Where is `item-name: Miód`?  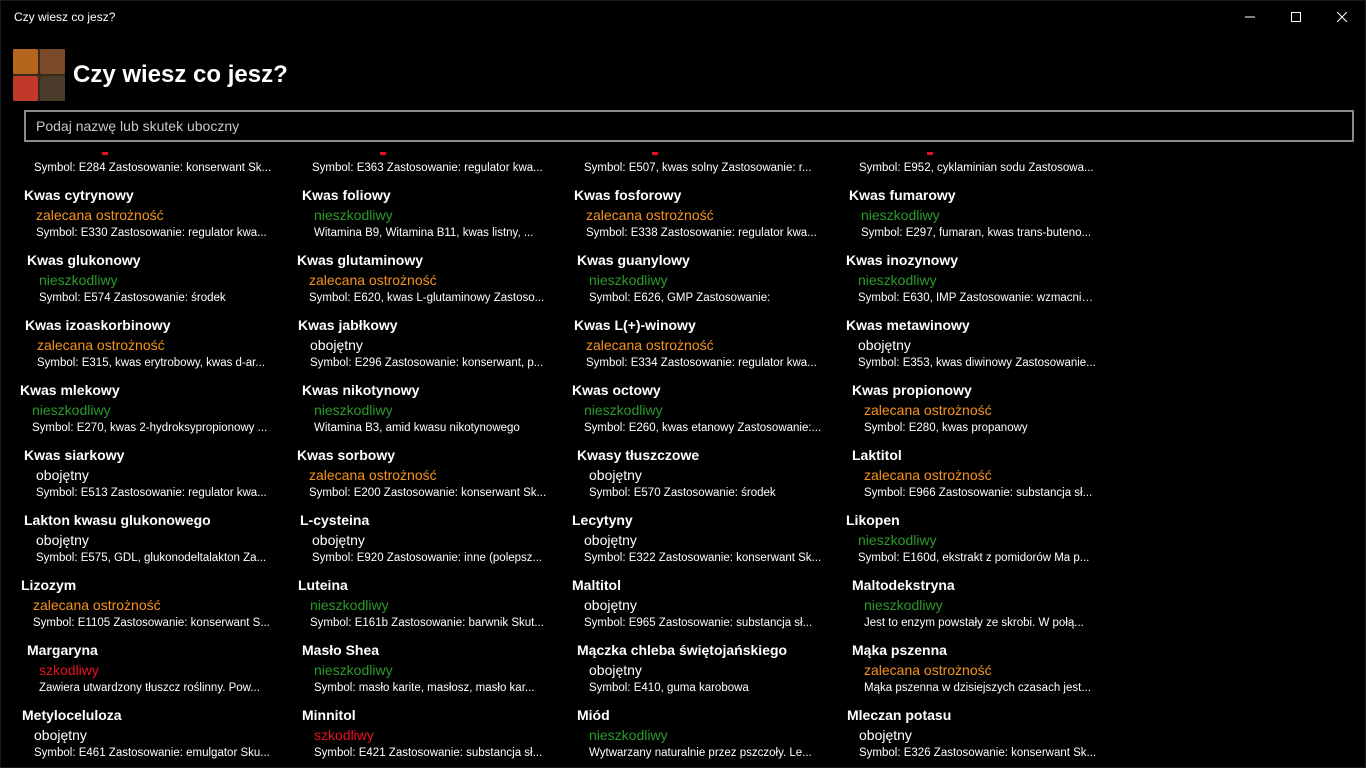
item-name: Miód is located at coordinates (593, 715).